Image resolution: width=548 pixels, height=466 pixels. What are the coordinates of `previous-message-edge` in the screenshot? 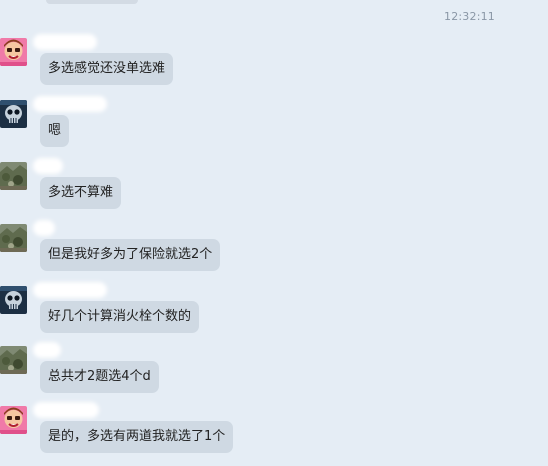 It's located at (92, 2).